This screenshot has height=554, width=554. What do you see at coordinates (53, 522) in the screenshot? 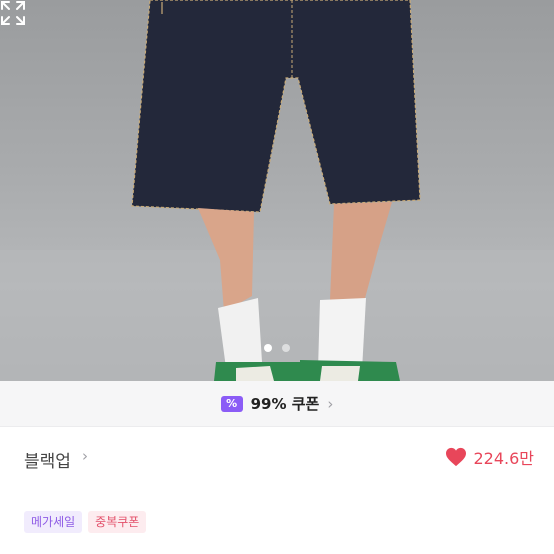
I see `tag-mega-sale: 메가세일` at bounding box center [53, 522].